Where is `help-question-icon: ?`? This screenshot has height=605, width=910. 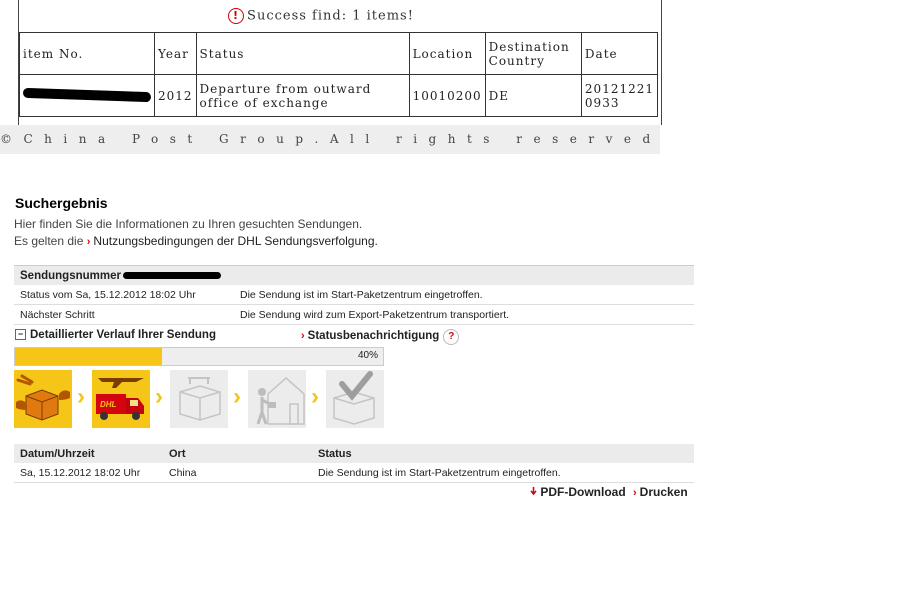
help-question-icon: ? is located at coordinates (451, 337).